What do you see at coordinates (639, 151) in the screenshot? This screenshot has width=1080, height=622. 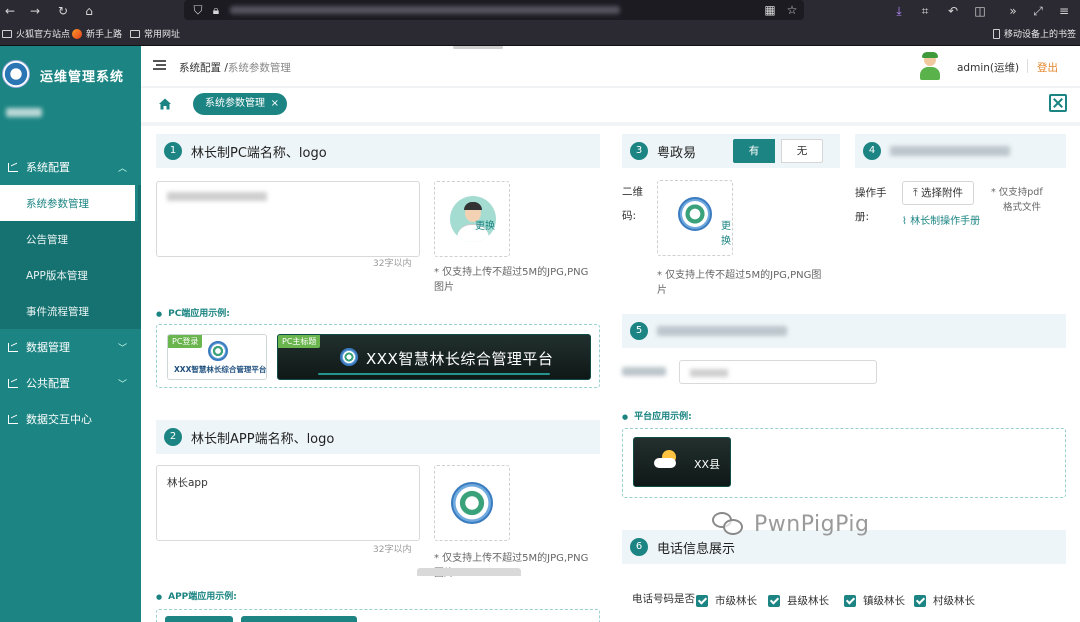 I see `step-number: 3` at bounding box center [639, 151].